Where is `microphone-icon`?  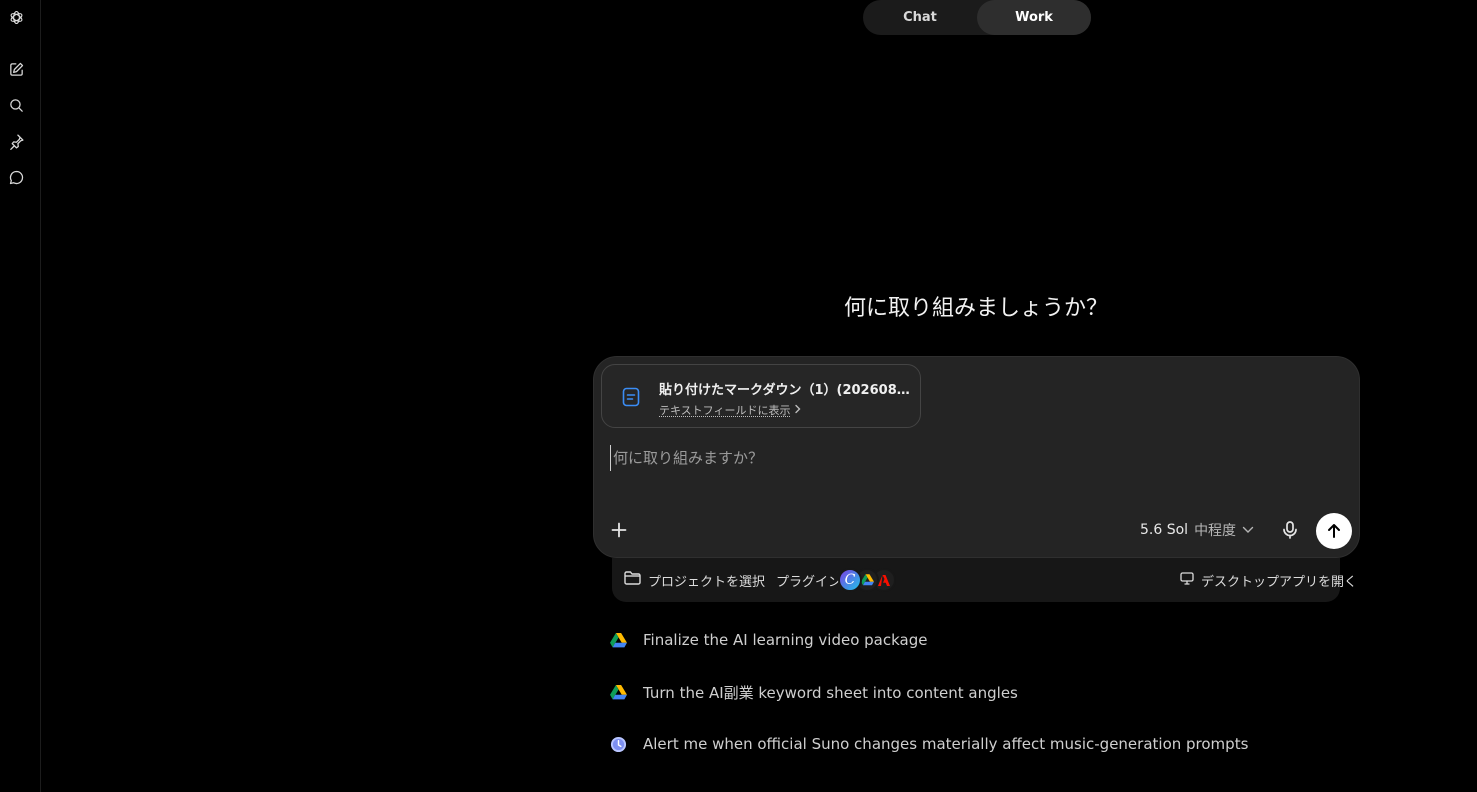 microphone-icon is located at coordinates (1290, 530).